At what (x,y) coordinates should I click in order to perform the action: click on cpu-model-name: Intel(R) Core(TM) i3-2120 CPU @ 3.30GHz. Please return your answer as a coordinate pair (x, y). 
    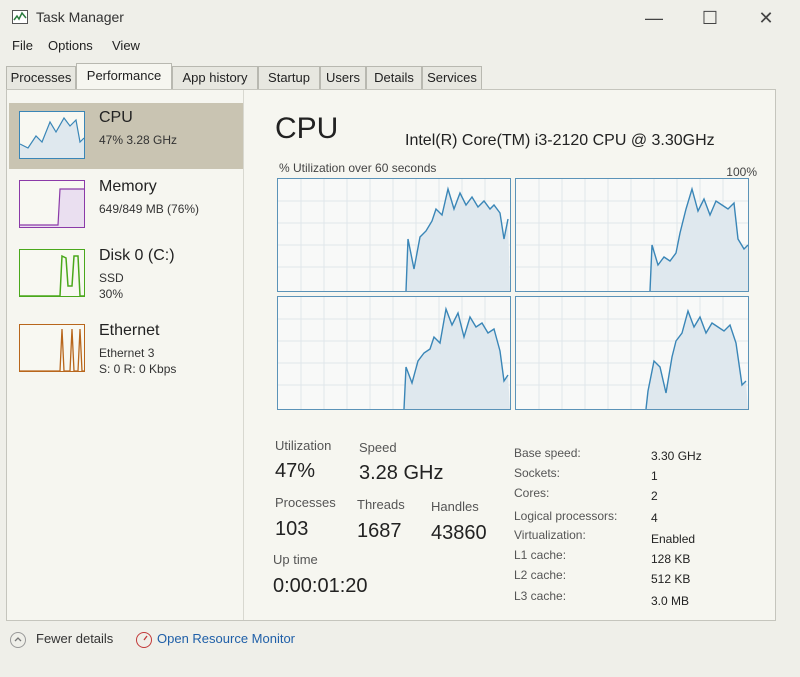
    Looking at the image, I should click on (560, 140).